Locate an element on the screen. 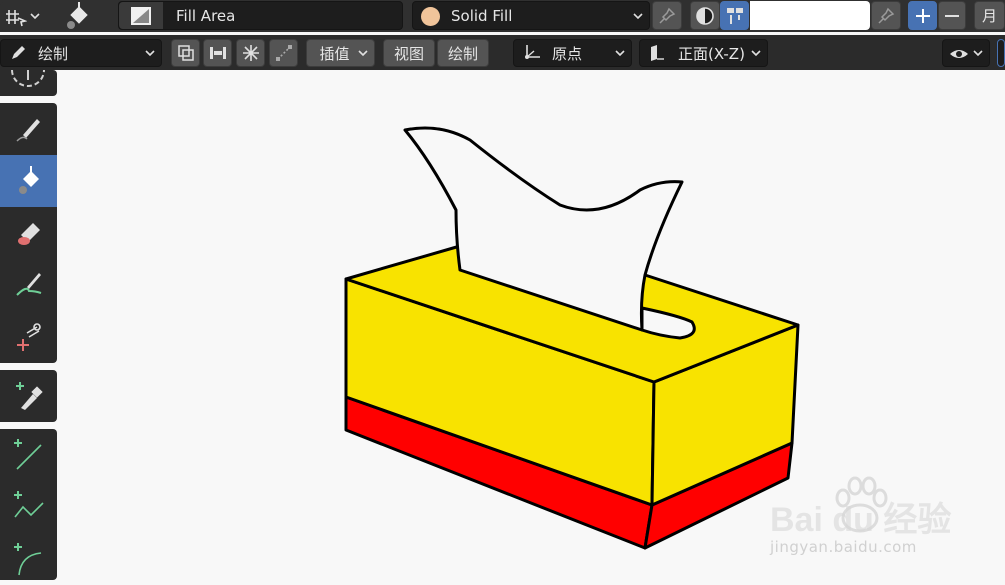 This screenshot has width=1005, height=585. add-layer-button is located at coordinates (922, 15).